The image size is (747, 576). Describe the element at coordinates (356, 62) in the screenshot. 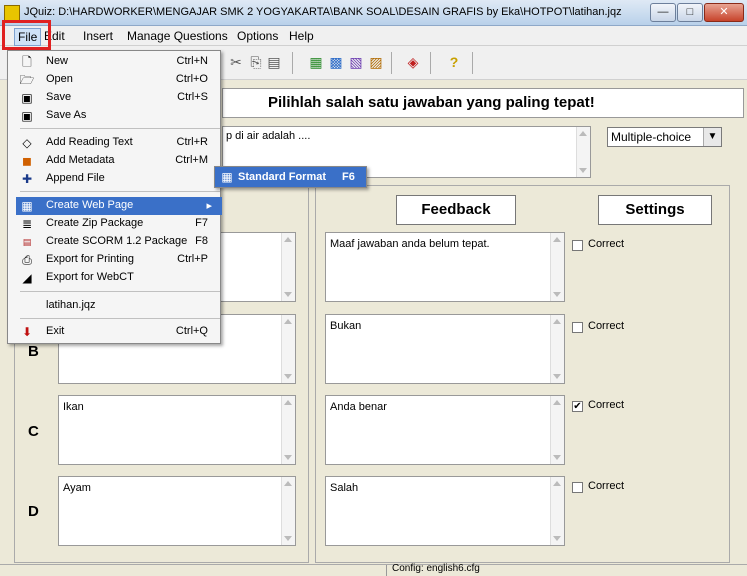

I see `scorm-icon: ▧` at that location.